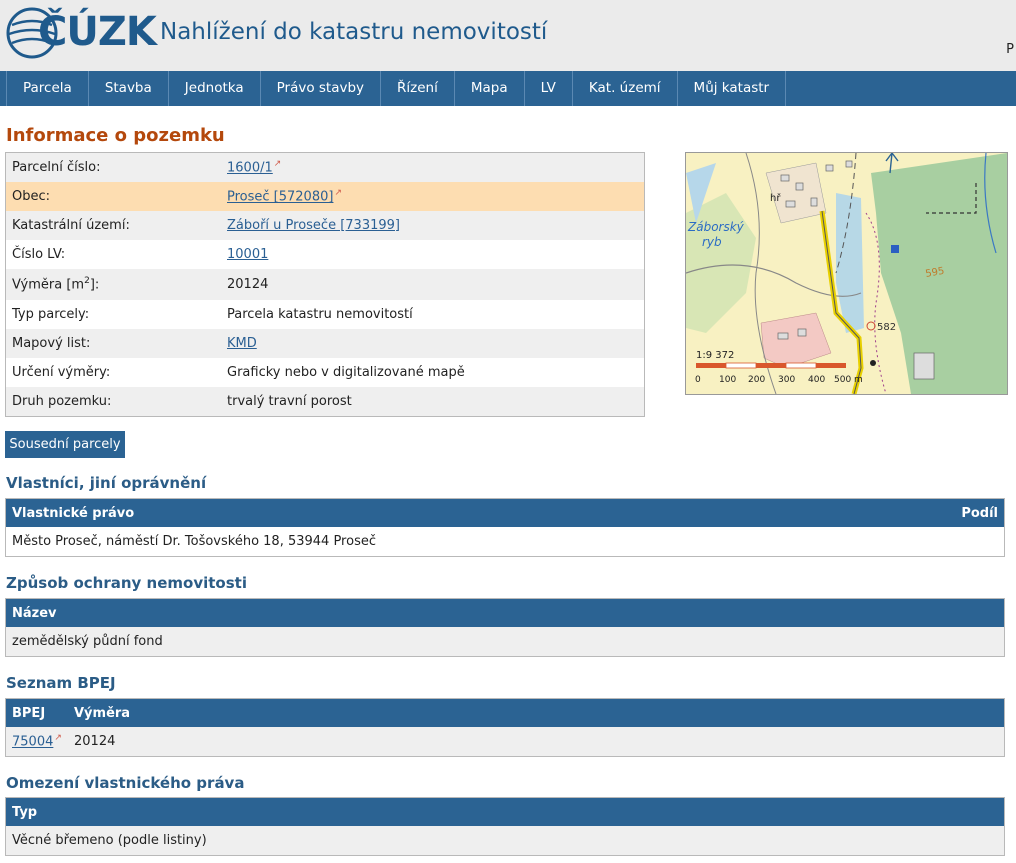 This screenshot has width=1016, height=863. I want to click on bpej-code-cell: 75004↗, so click(43, 741).